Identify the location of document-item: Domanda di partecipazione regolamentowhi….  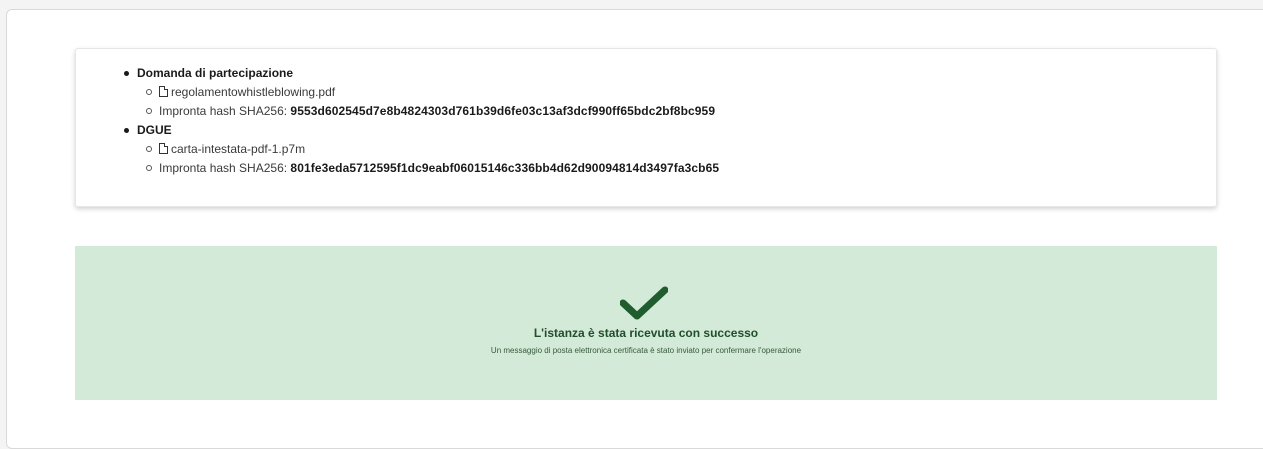
(421, 92).